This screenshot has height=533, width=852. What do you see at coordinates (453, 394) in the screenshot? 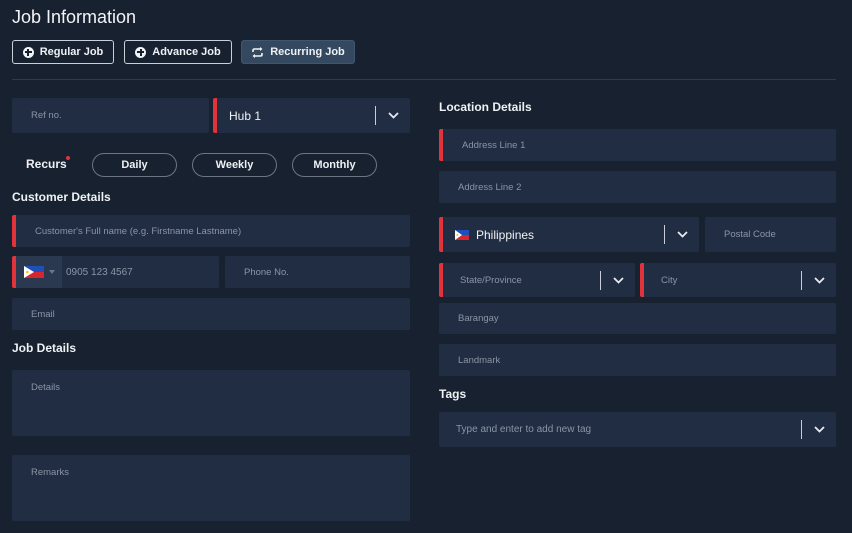
I see `tags-heading: Tags` at bounding box center [453, 394].